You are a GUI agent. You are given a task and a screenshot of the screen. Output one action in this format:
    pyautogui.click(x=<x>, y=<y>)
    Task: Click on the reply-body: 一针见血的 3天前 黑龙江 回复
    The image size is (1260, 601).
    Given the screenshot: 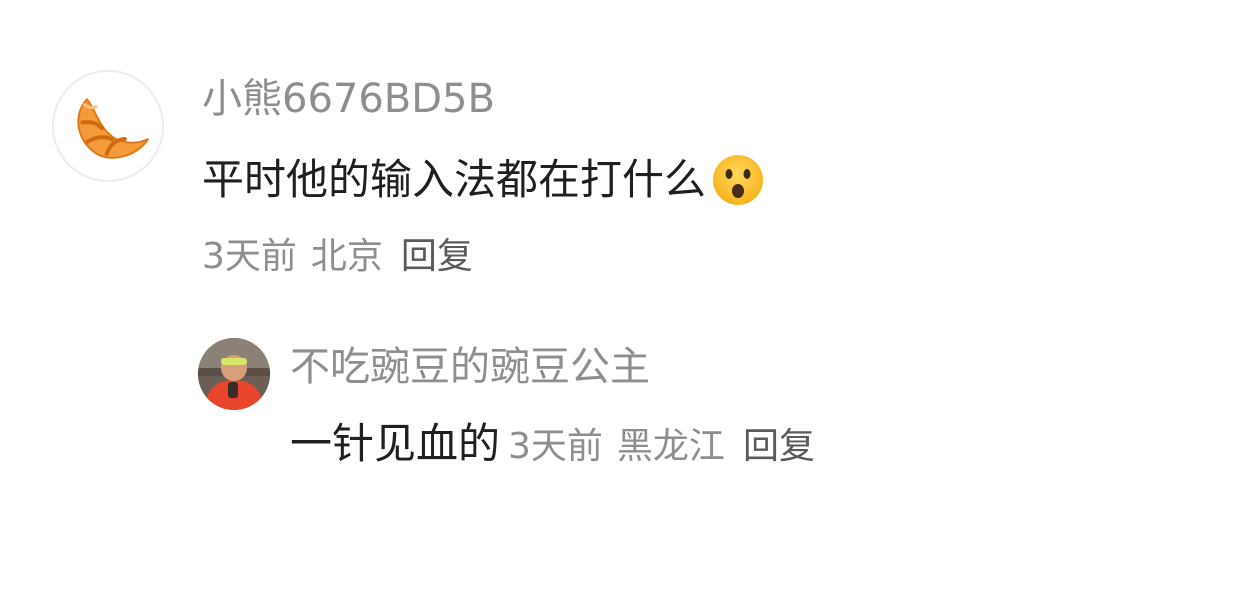 What is the action you would take?
    pyautogui.click(x=552, y=444)
    